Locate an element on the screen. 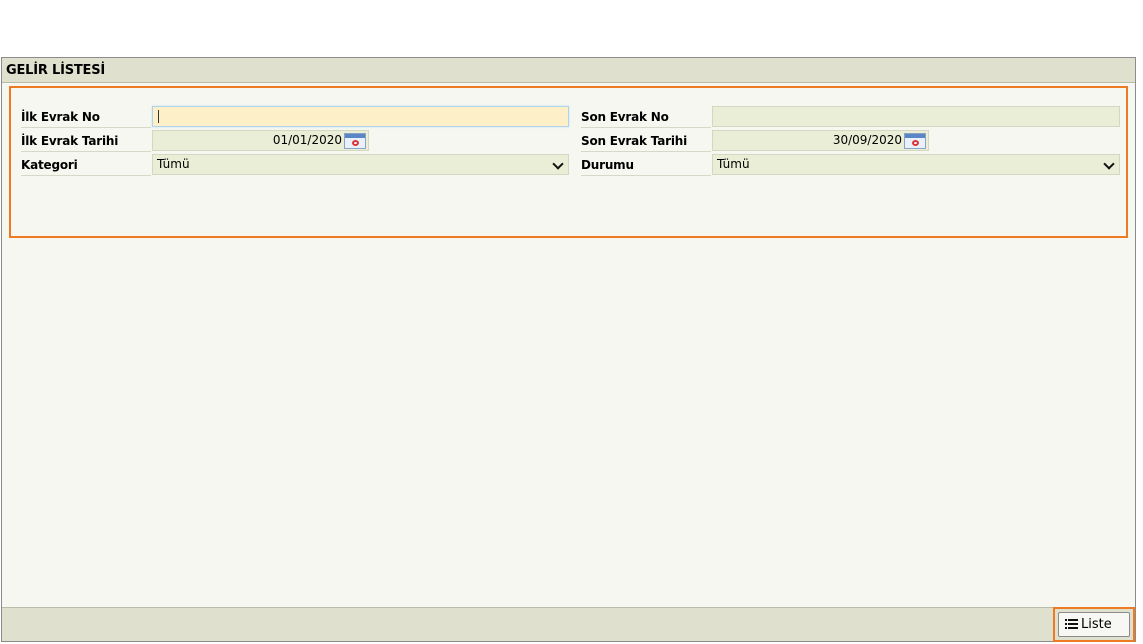  durumu-label: Durumu is located at coordinates (646, 165).